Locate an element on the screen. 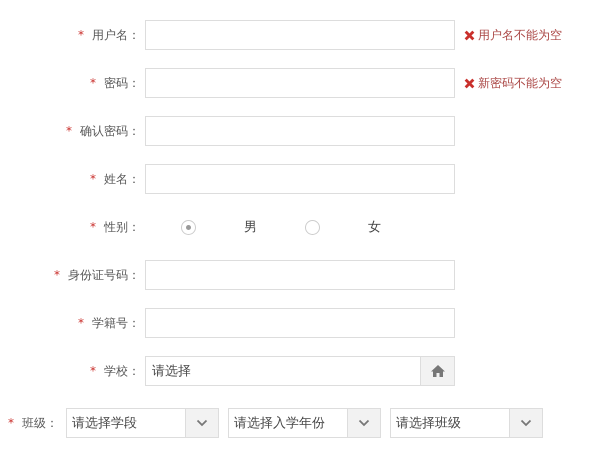 This screenshot has height=462, width=600. radio-label: 男 is located at coordinates (250, 227).